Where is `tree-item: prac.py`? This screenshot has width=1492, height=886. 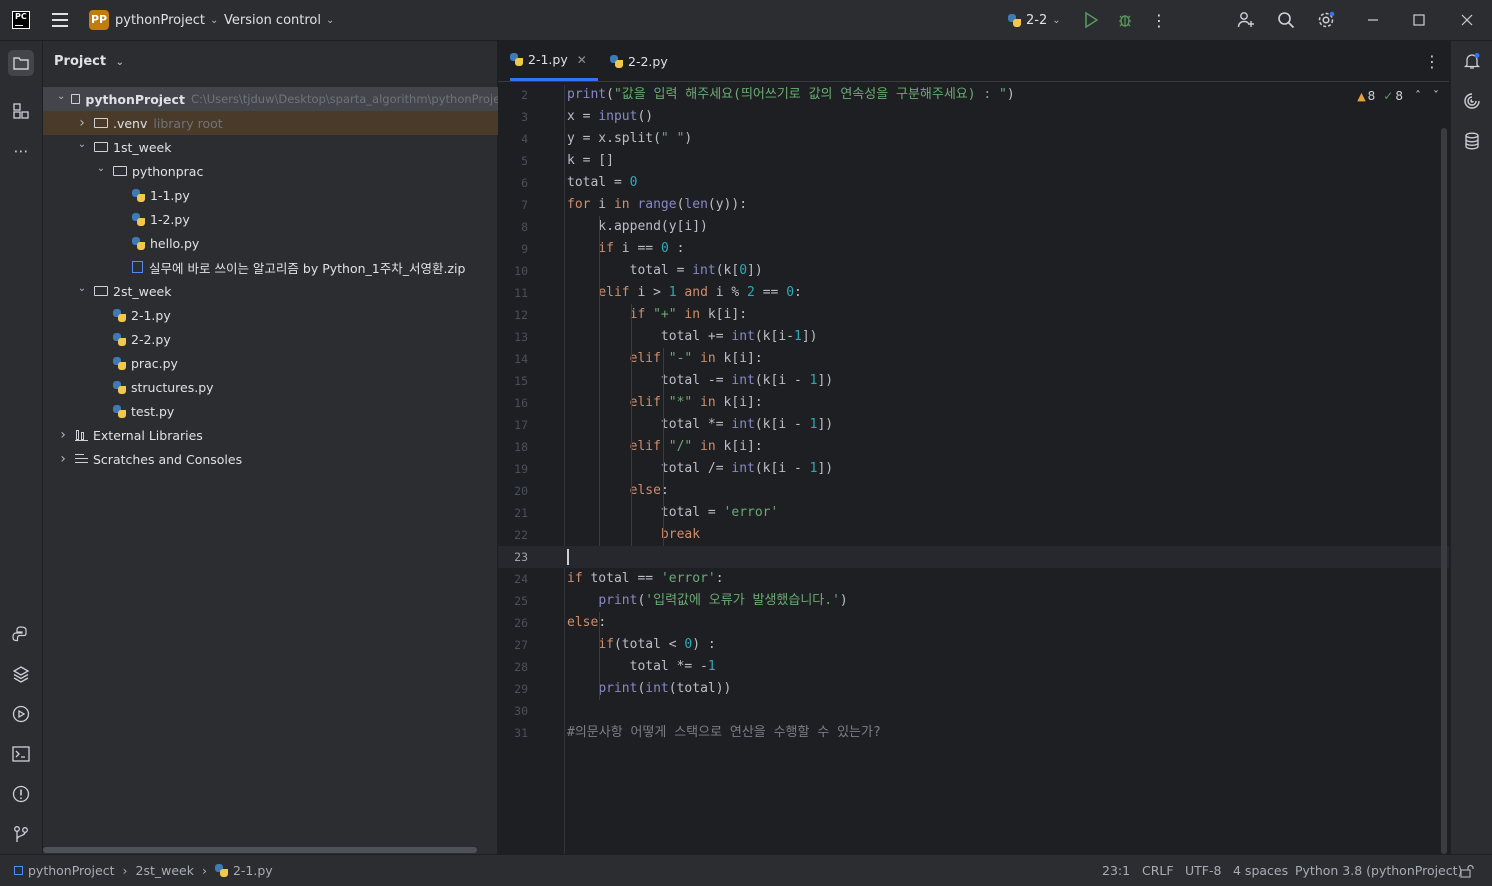
tree-item: prac.py is located at coordinates (296, 363).